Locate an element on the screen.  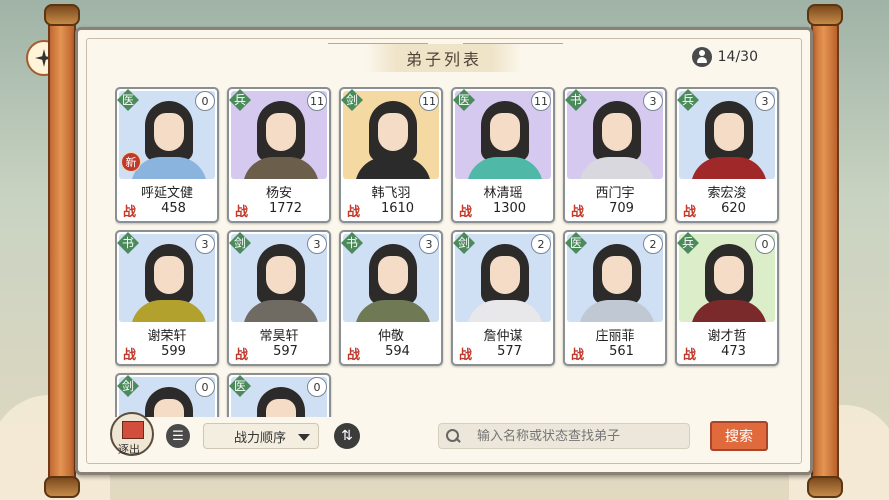
combat-power: 战 709 is located at coordinates (615, 210).